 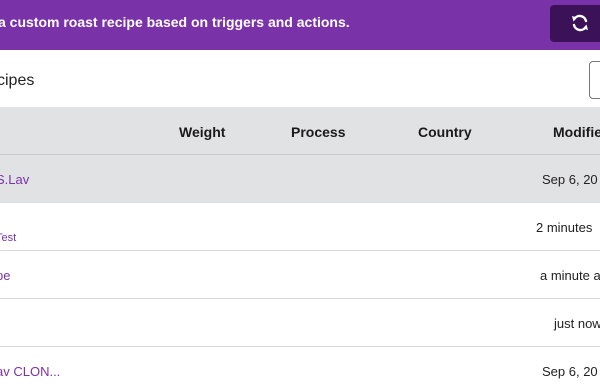 I want to click on top-right-button, so click(x=594, y=80).